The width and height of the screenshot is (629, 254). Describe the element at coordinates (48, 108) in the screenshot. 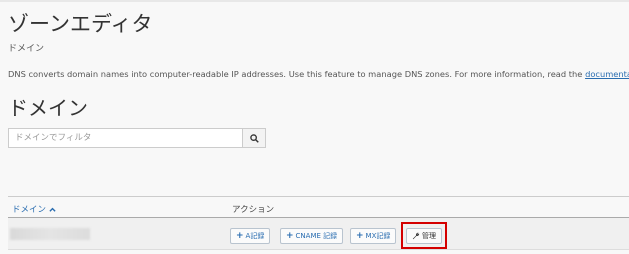

I see `section-title: ドメイン` at that location.